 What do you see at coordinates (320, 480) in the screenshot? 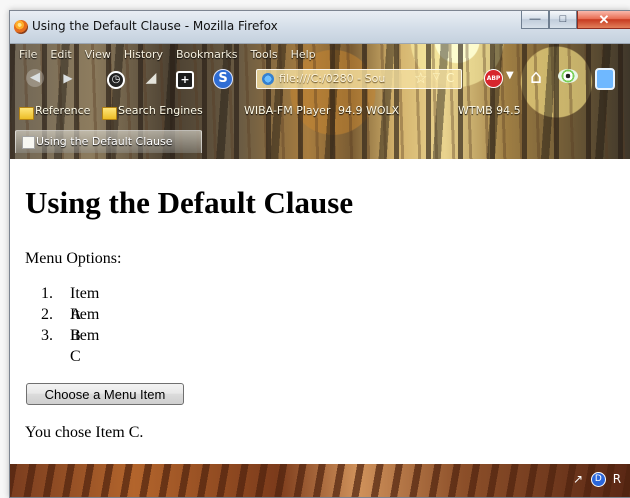
I see `status-bar: ↗ D R` at bounding box center [320, 480].